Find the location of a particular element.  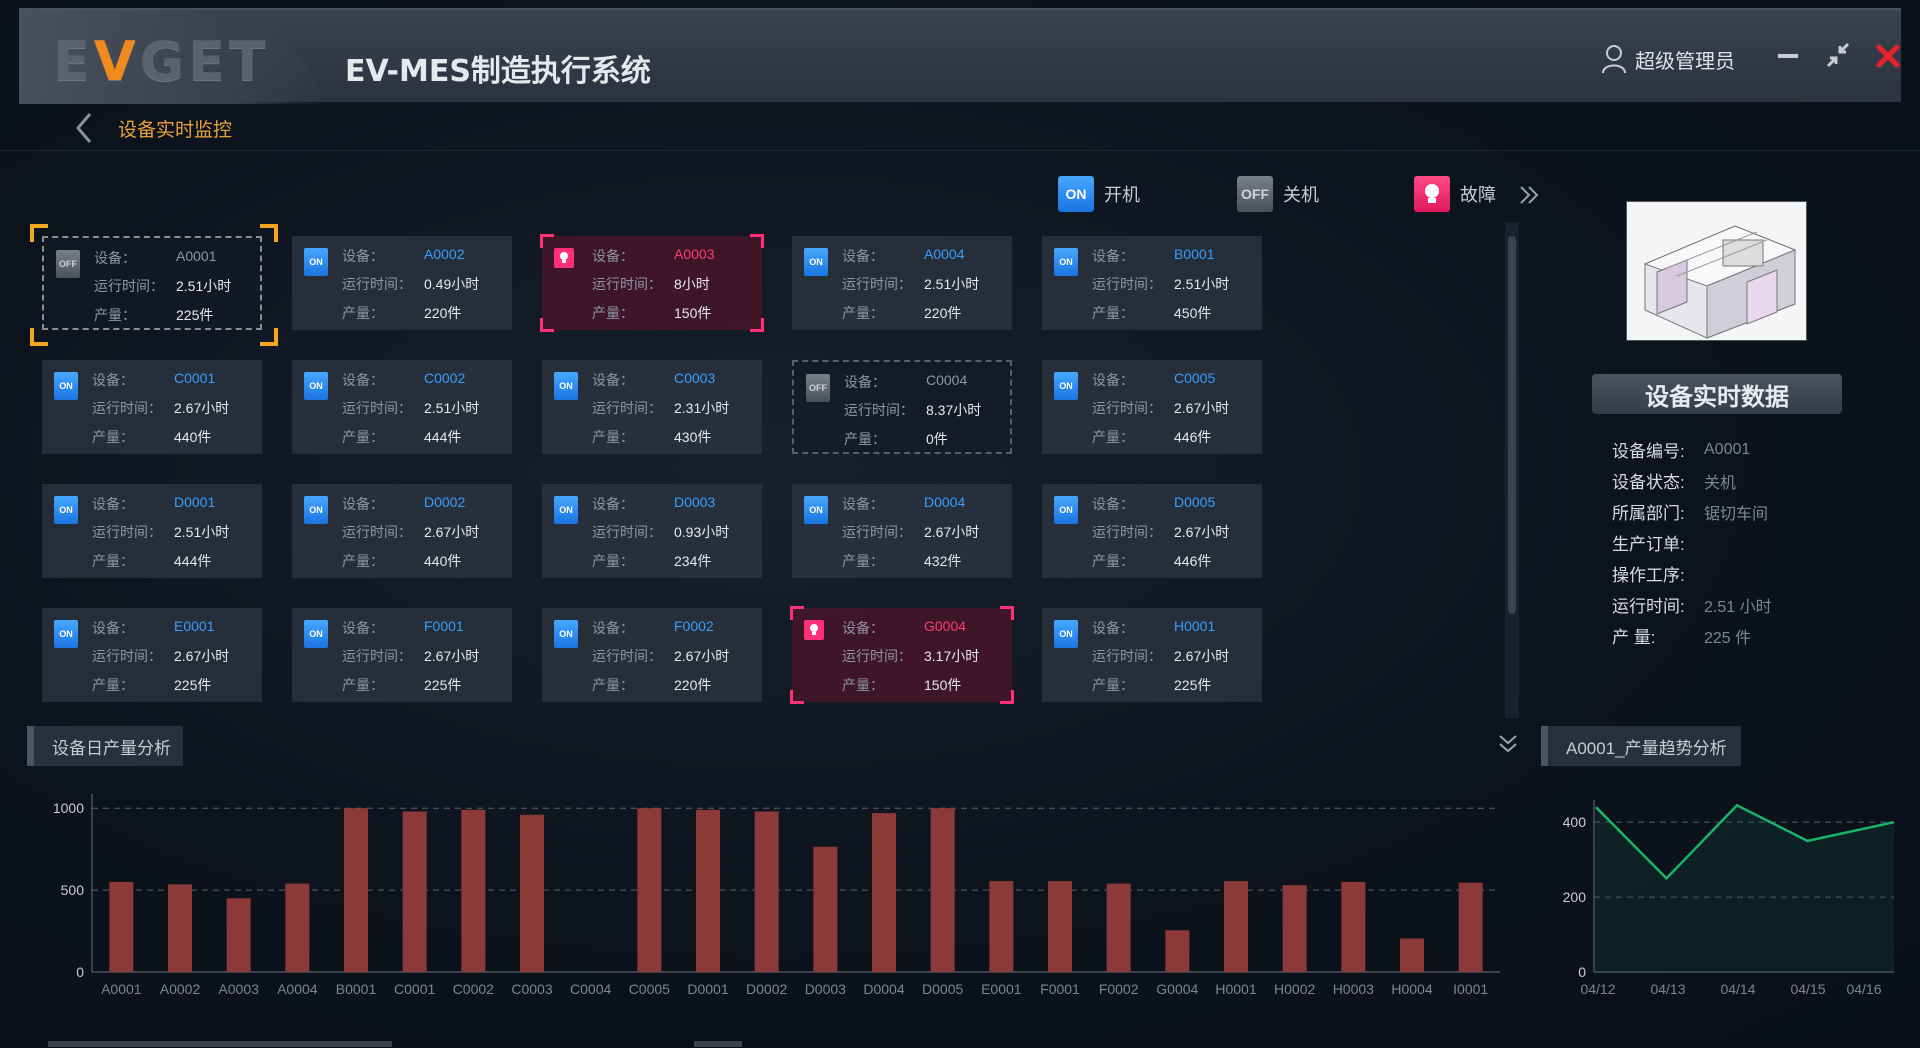

device-output: 430件 is located at coordinates (693, 437).